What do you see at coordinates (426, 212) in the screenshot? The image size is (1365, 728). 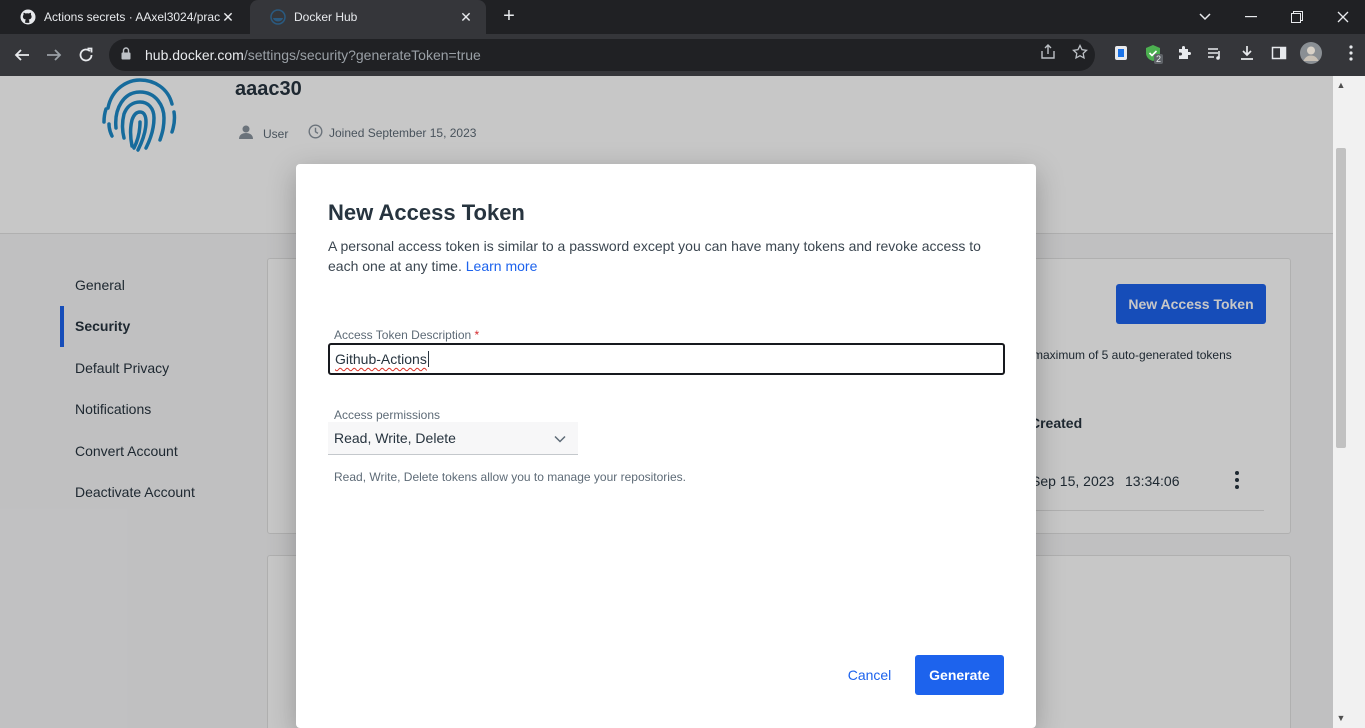 I see `dialog-title: New Access Token` at bounding box center [426, 212].